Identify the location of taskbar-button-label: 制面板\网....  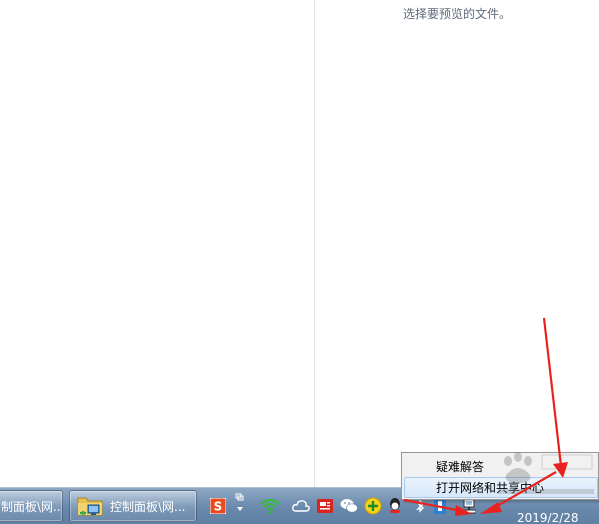
(32, 506).